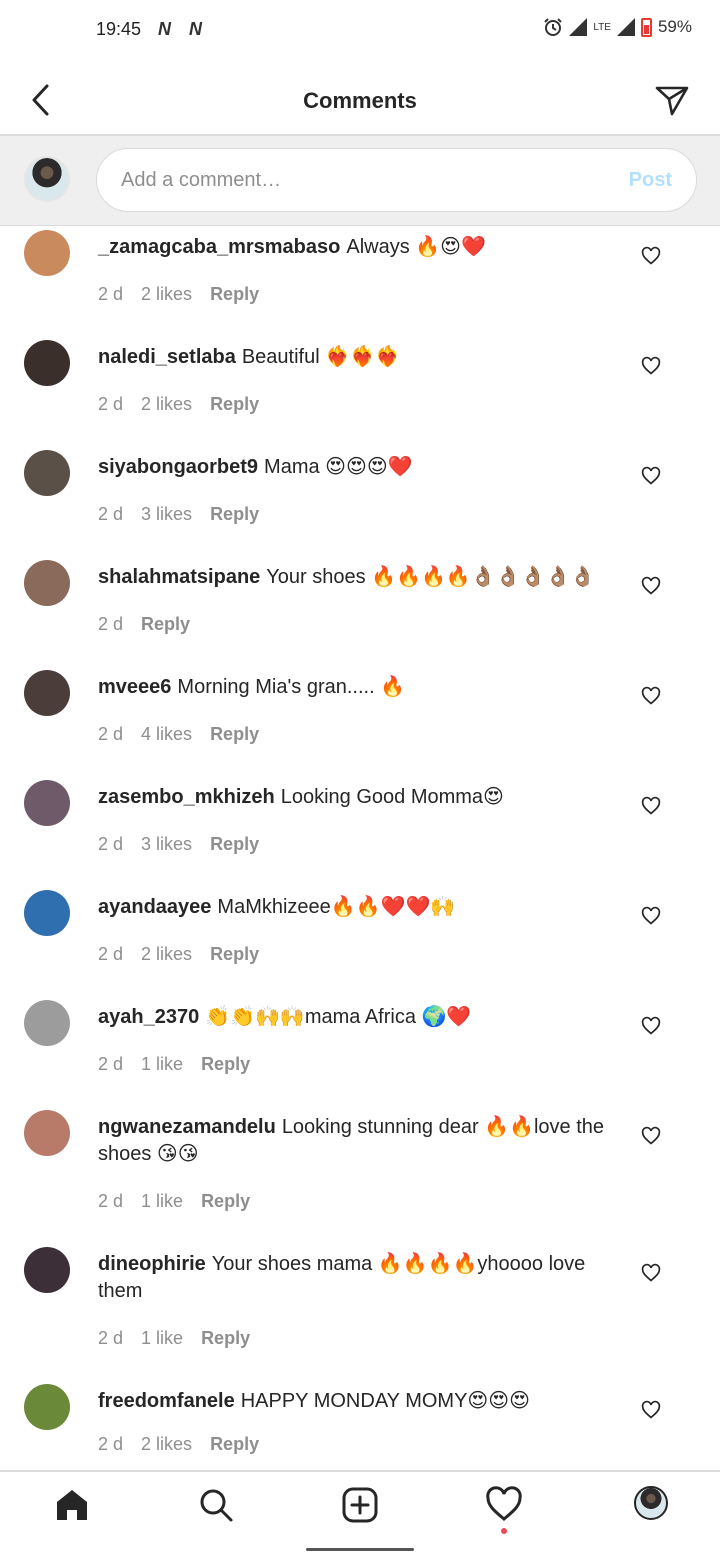  I want to click on battery-percent: 59%, so click(674, 26).